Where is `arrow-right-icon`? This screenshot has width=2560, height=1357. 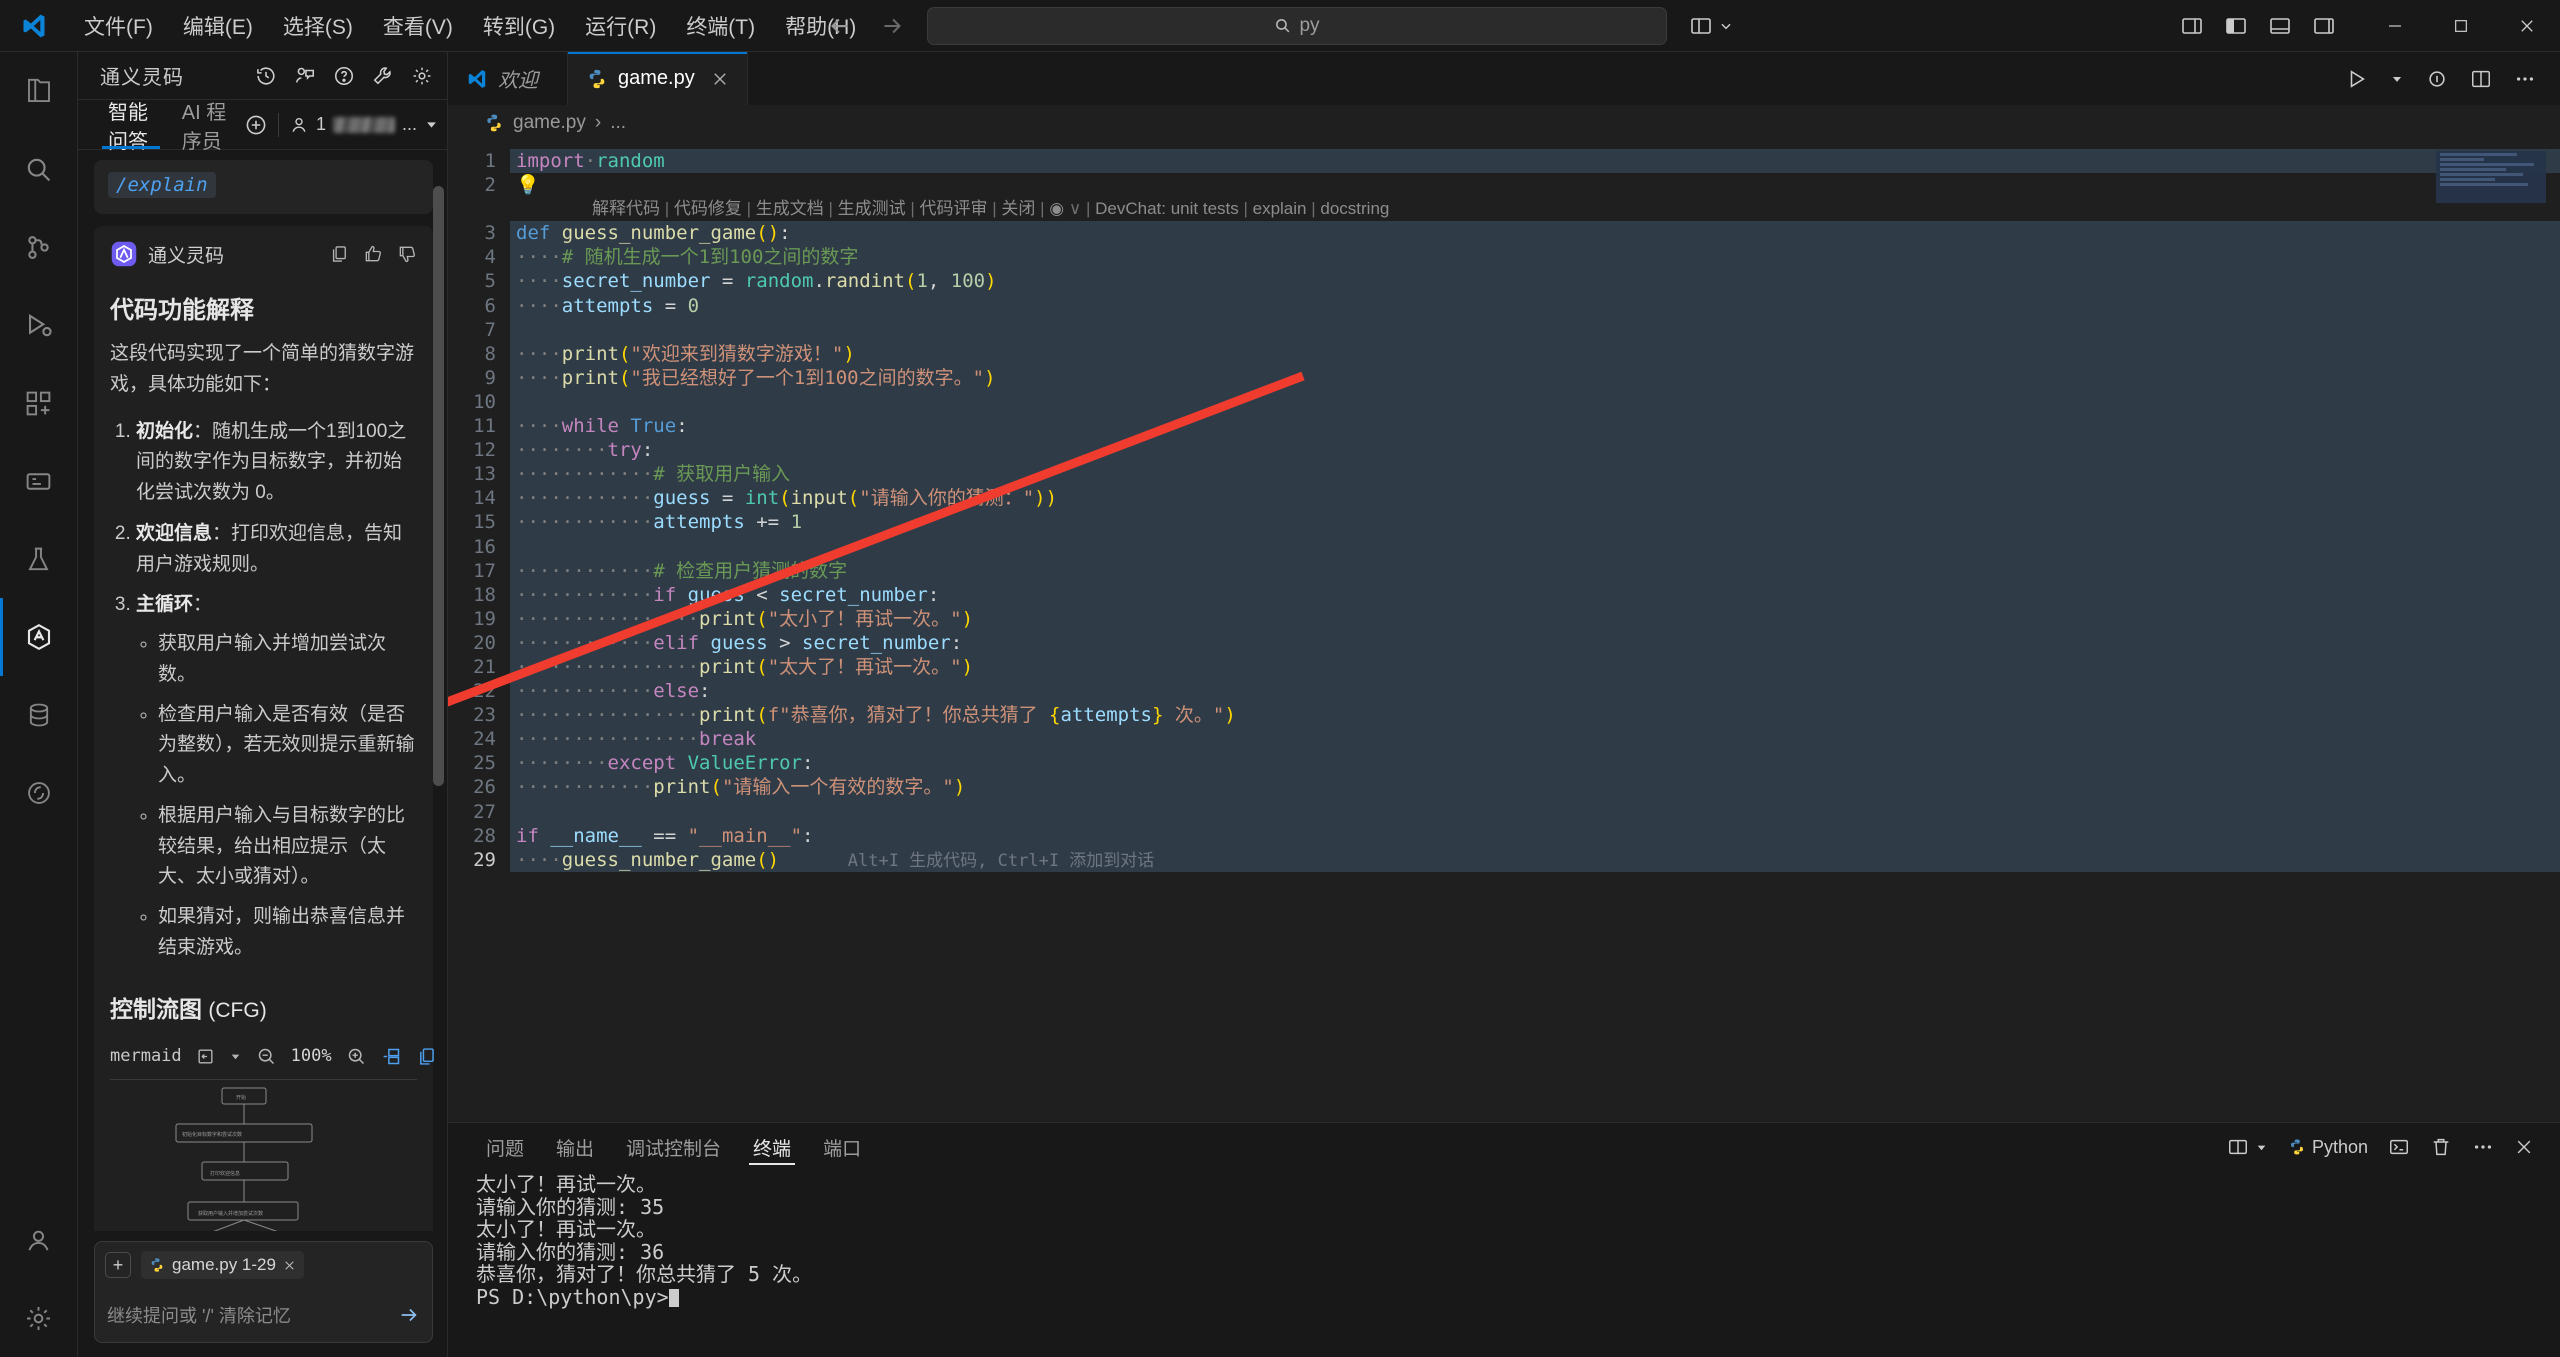 arrow-right-icon is located at coordinates (892, 26).